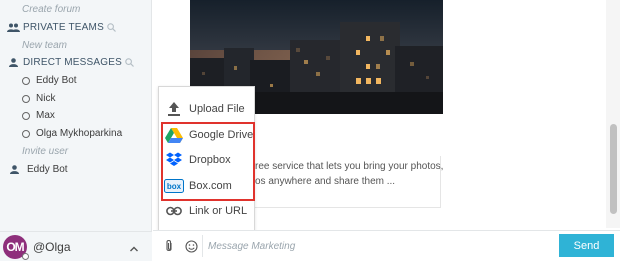  Describe the element at coordinates (98, 80) in the screenshot. I see `dm-item-eddy-bot: Eddy Bot` at that location.